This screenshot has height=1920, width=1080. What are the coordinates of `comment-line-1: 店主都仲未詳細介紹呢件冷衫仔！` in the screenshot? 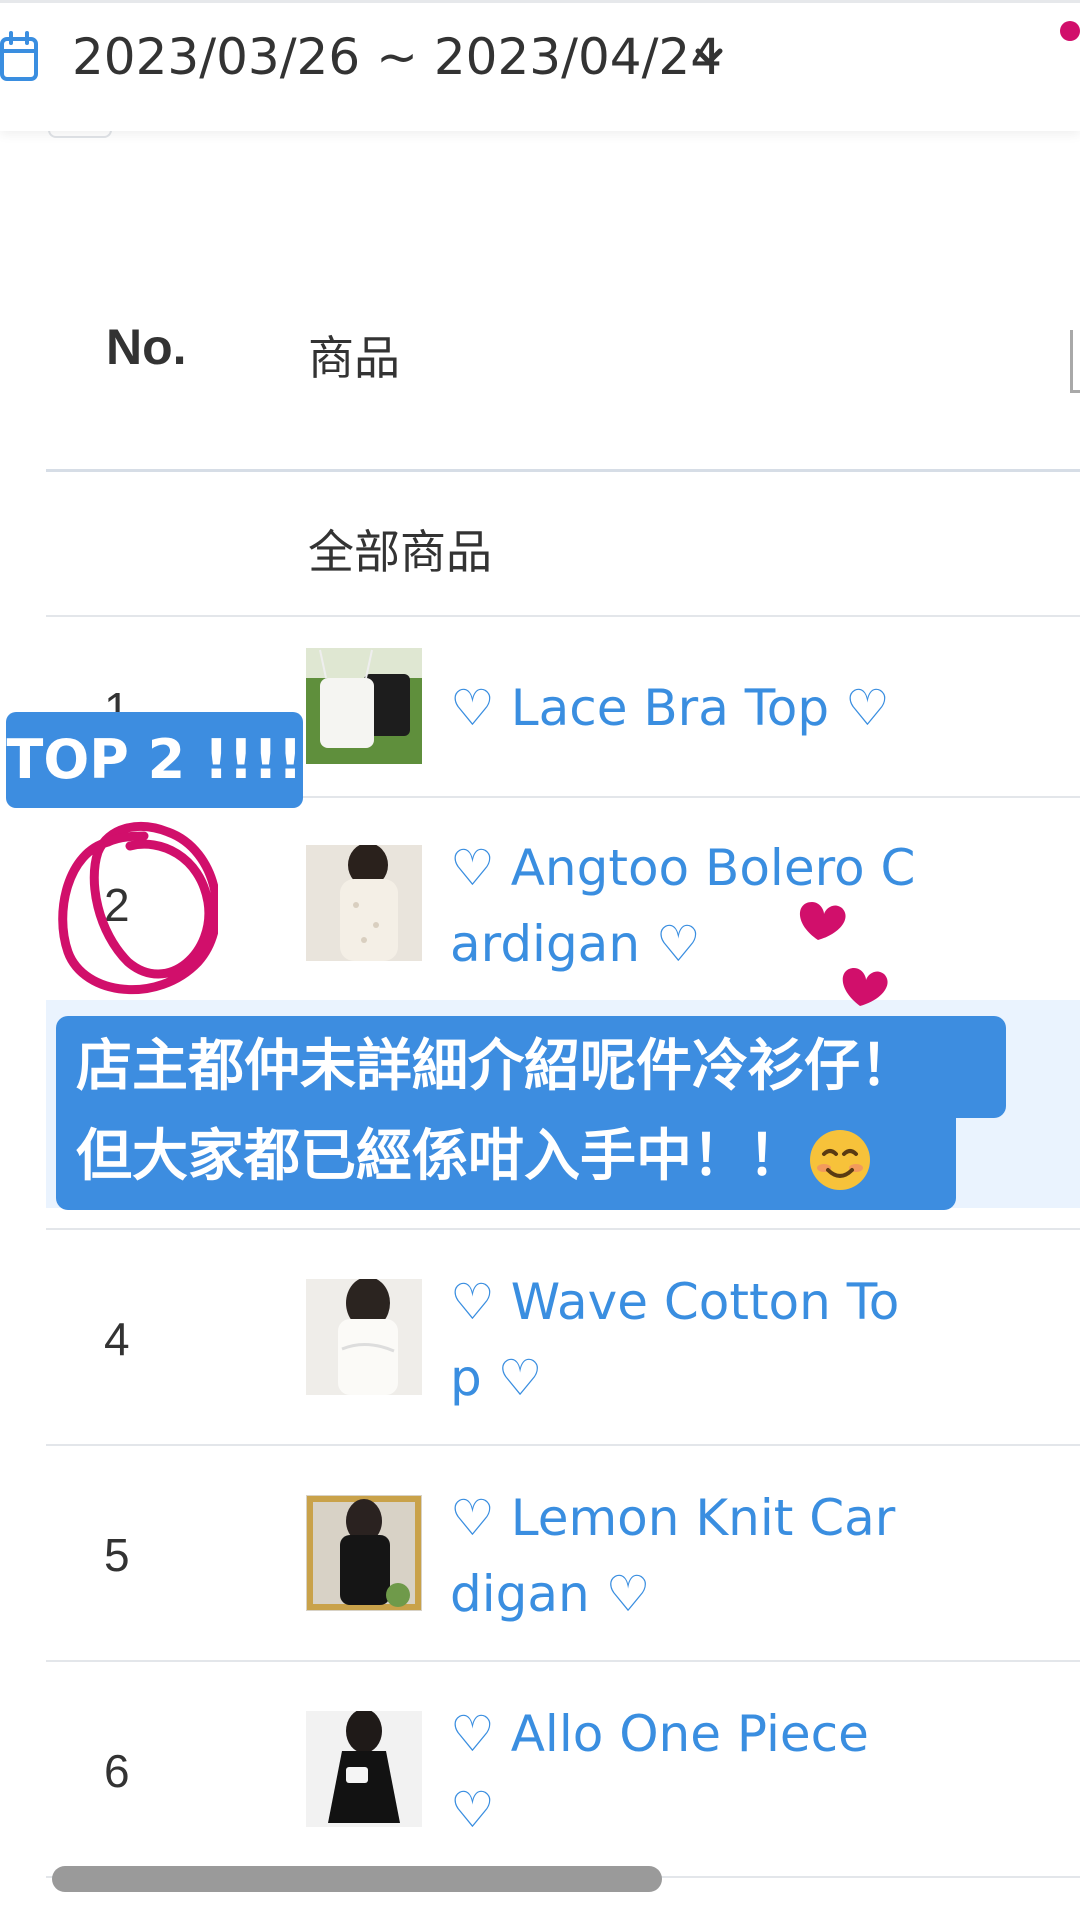 It's located at (531, 1067).